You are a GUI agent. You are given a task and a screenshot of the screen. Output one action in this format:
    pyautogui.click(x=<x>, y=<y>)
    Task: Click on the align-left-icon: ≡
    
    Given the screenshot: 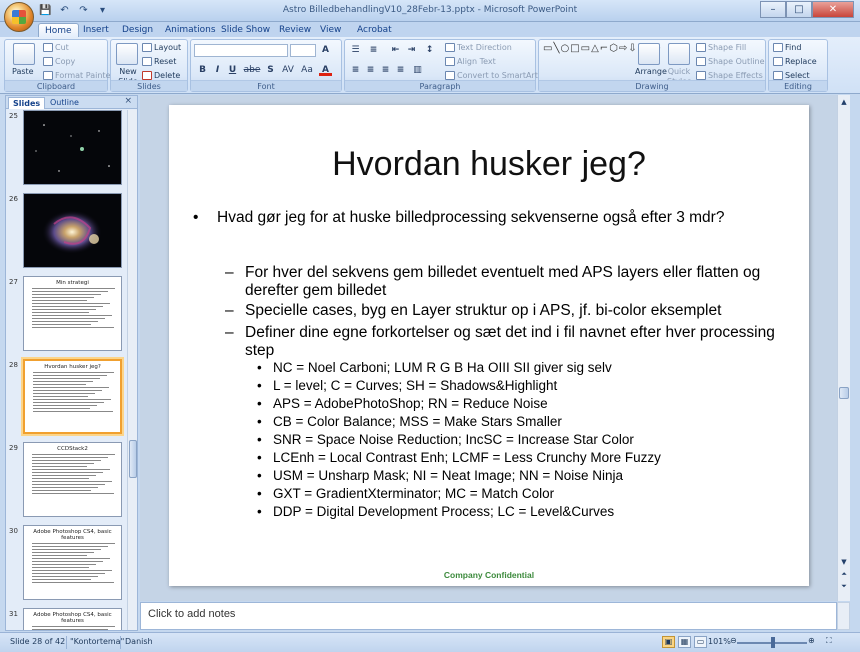 What is the action you would take?
    pyautogui.click(x=355, y=70)
    